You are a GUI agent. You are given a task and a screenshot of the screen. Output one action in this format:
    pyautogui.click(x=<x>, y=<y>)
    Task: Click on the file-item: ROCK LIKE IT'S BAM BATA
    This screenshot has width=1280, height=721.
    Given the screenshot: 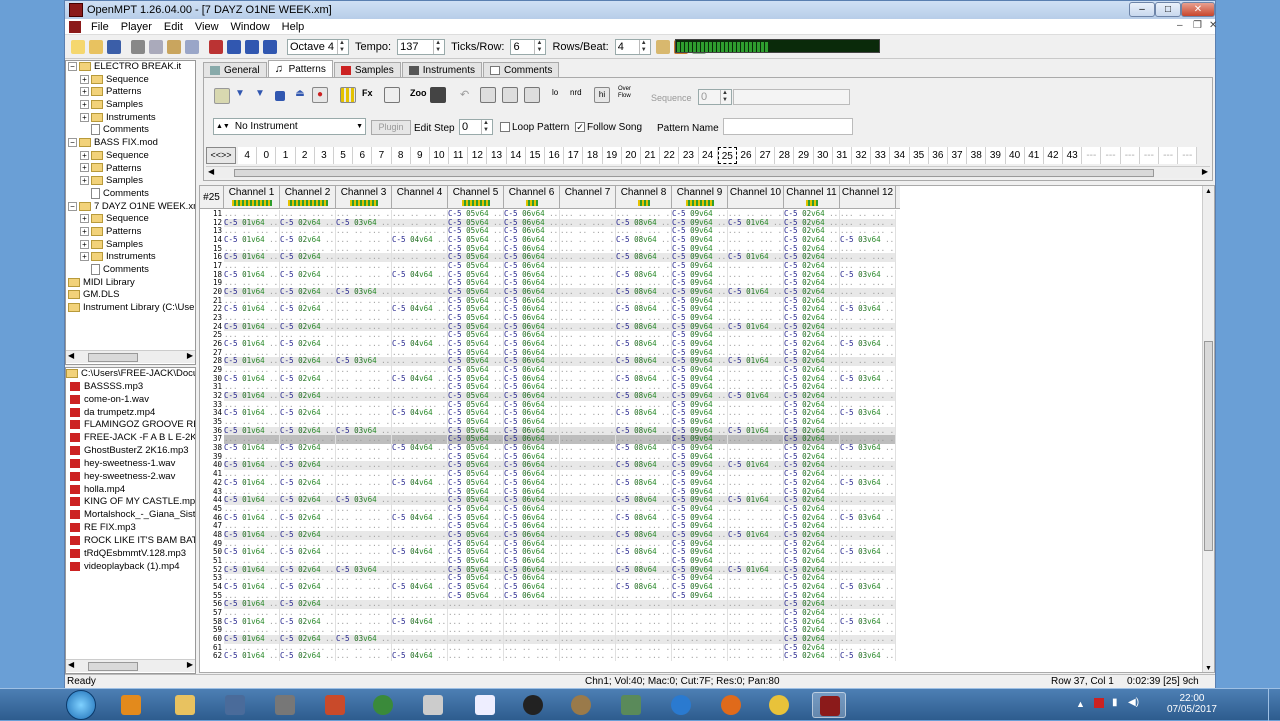 What is the action you would take?
    pyautogui.click(x=130, y=541)
    